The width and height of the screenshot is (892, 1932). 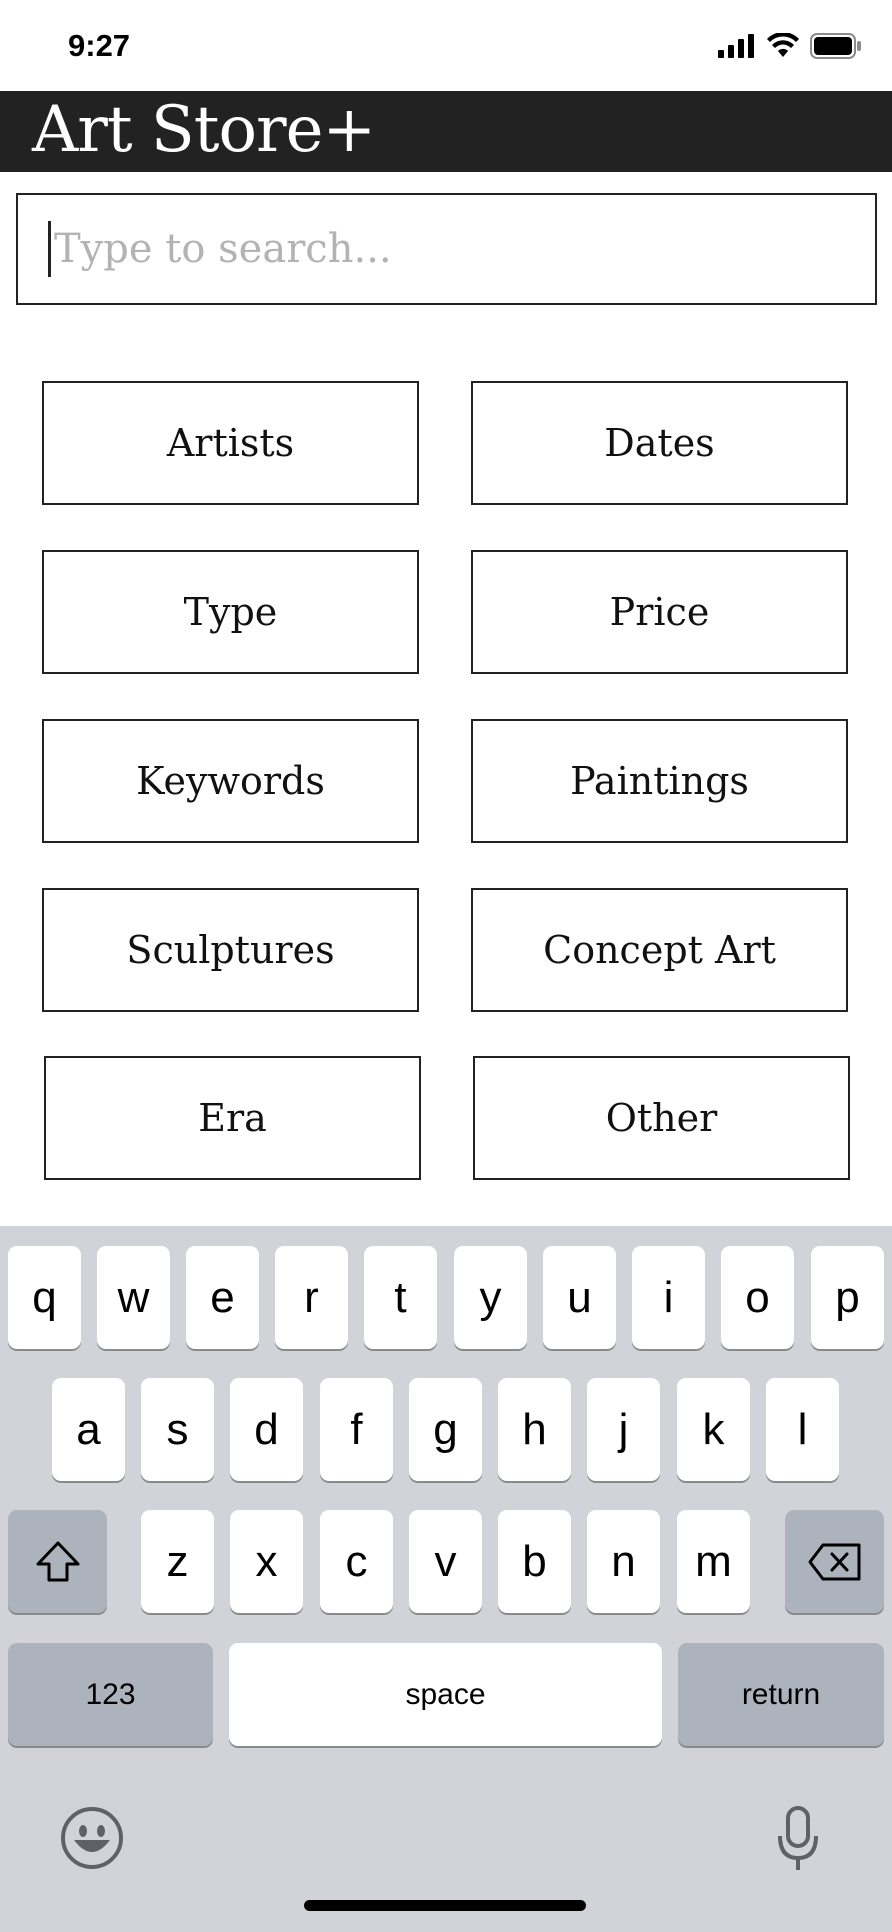 What do you see at coordinates (847, 1297) in the screenshot?
I see `key-p: p` at bounding box center [847, 1297].